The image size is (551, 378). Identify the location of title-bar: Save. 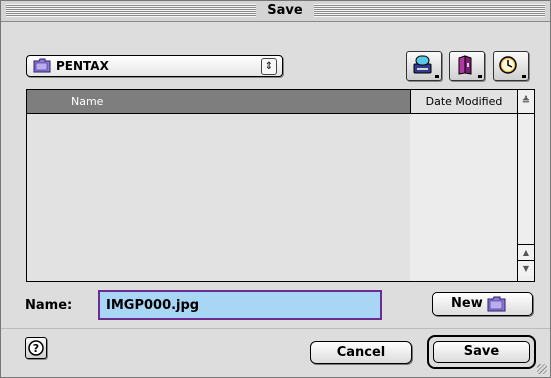
(275, 11).